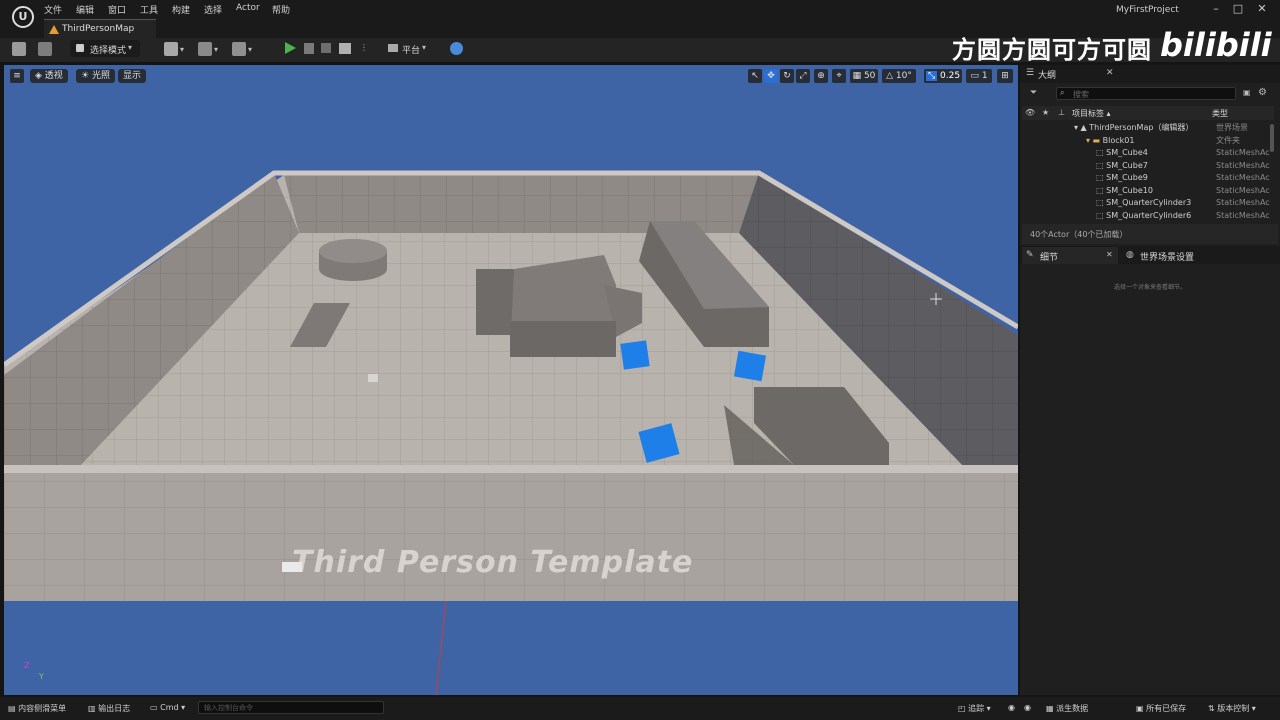 This screenshot has width=1280, height=720. Describe the element at coordinates (23, 17) in the screenshot. I see `unreal-logo-icon: U` at that location.